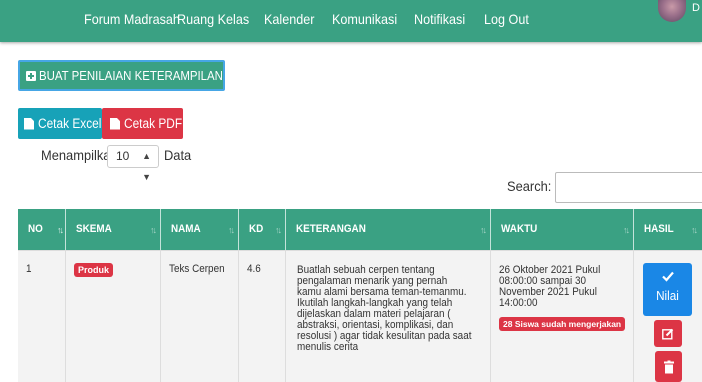 Image resolution: width=702 pixels, height=382 pixels. I want to click on column-header-keterangan: KETERANGAN ↑↓, so click(388, 229).